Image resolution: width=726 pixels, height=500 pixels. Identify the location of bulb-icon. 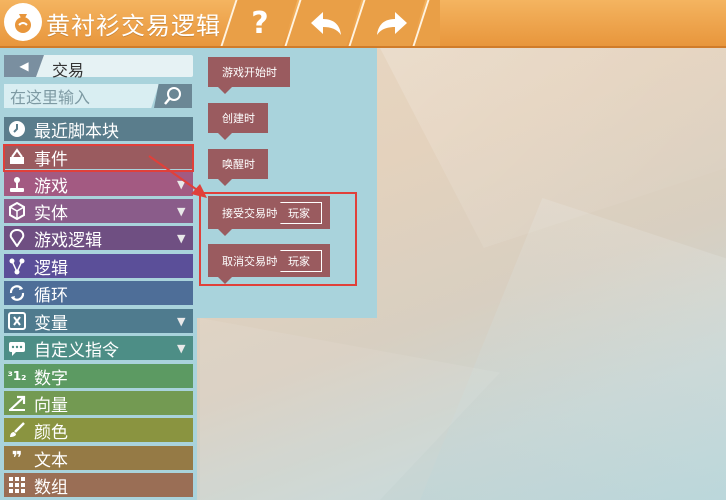
(17, 238).